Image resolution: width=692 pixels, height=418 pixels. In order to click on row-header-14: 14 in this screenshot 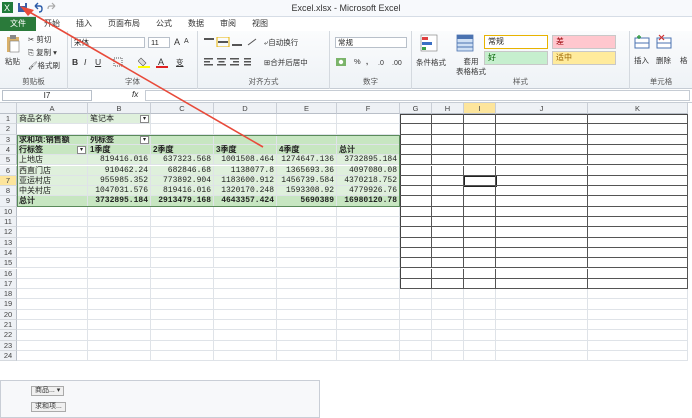, I will do `click(8, 253)`.